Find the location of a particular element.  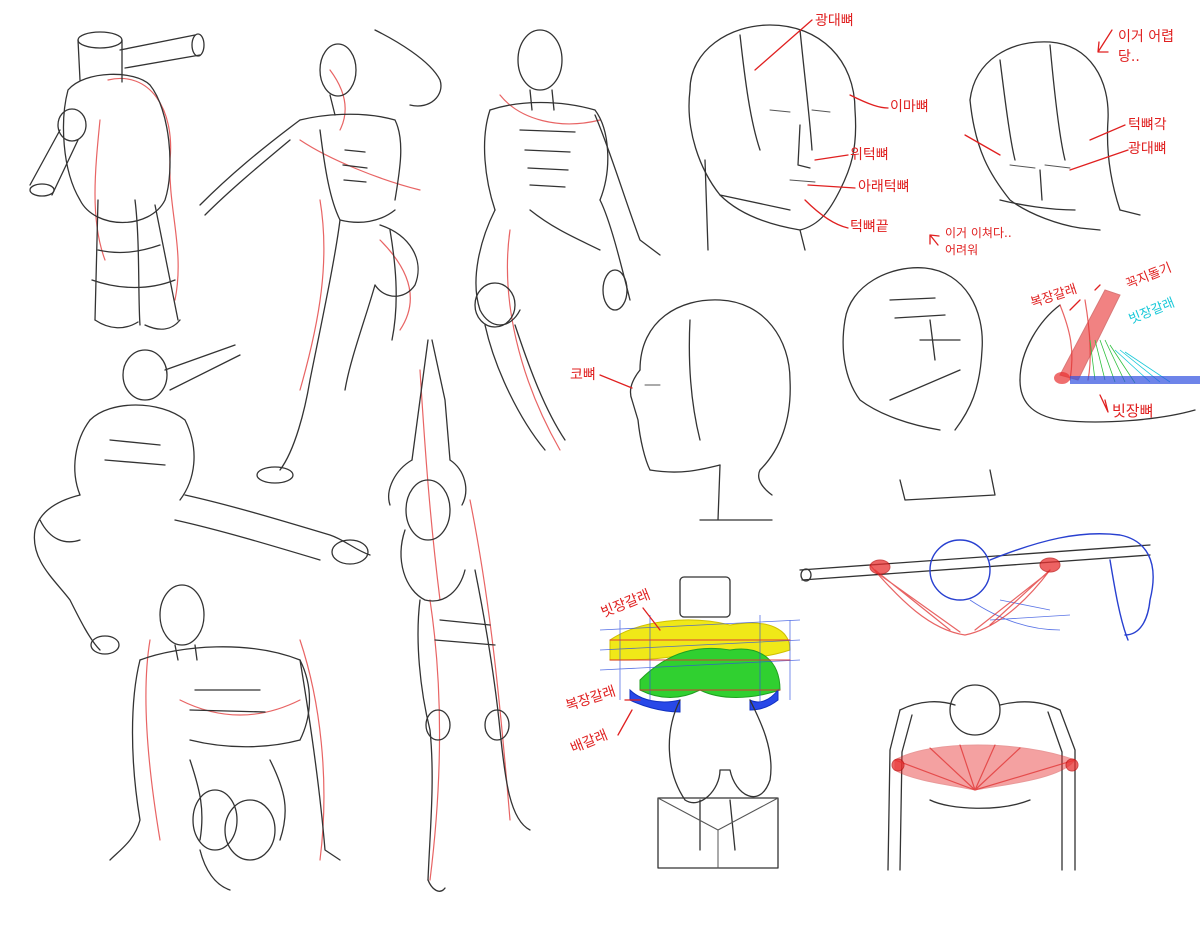

chest-pectoral-study is located at coordinates (700, 722).